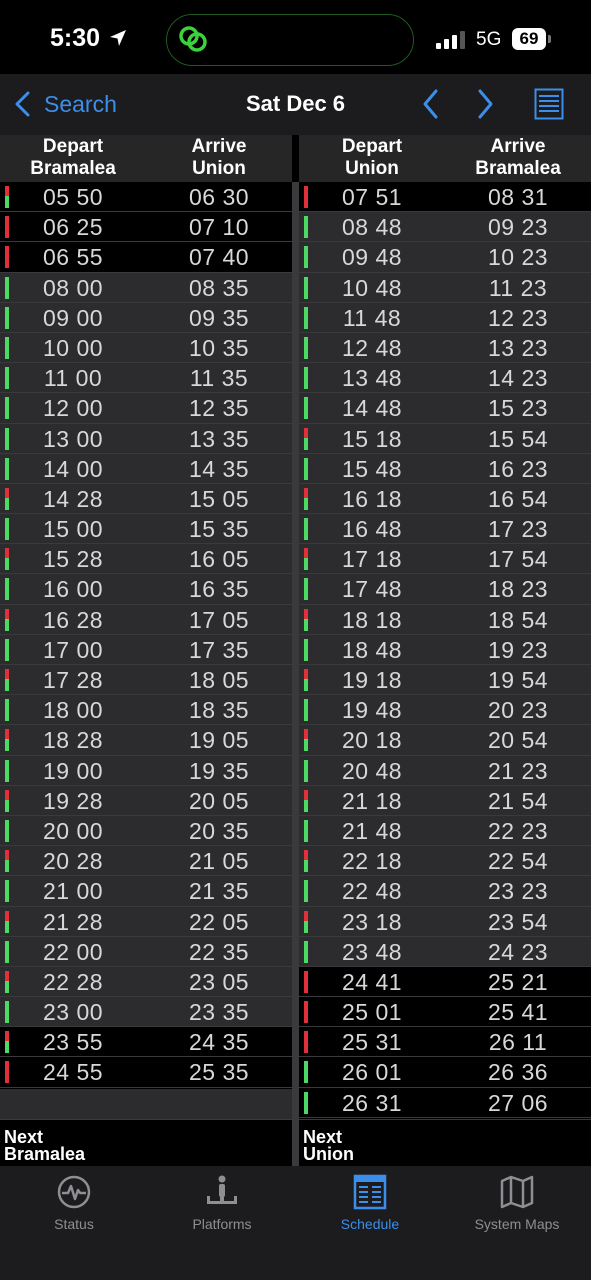 This screenshot has width=591, height=1280. Describe the element at coordinates (146, 589) in the screenshot. I see `schedule-row: 16 00 16 35` at that location.